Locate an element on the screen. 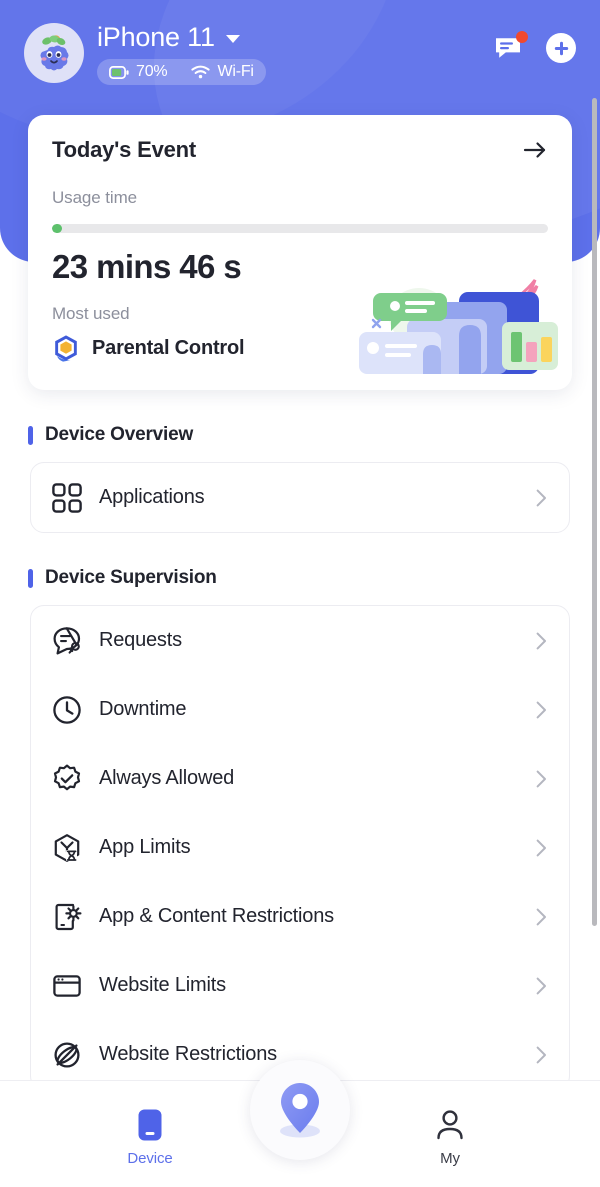  most-used-app-name: Parental Control is located at coordinates (168, 347).